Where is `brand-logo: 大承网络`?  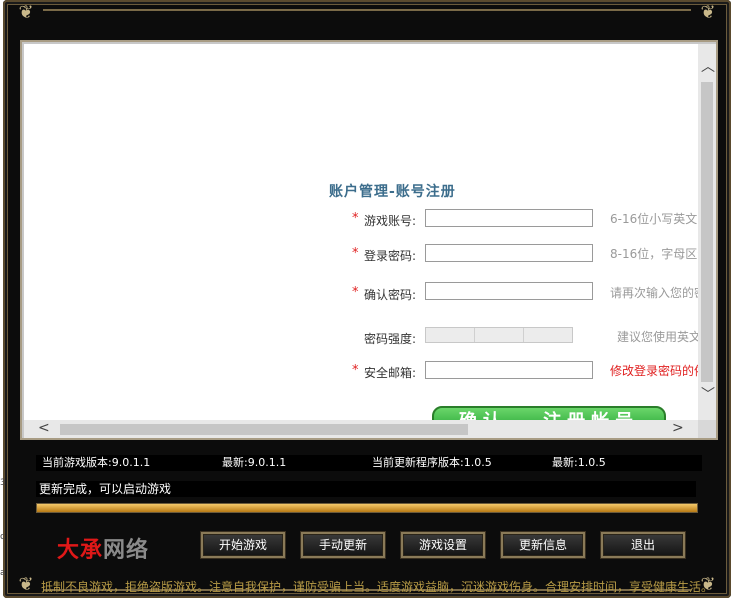 brand-logo: 大承网络 is located at coordinates (103, 548).